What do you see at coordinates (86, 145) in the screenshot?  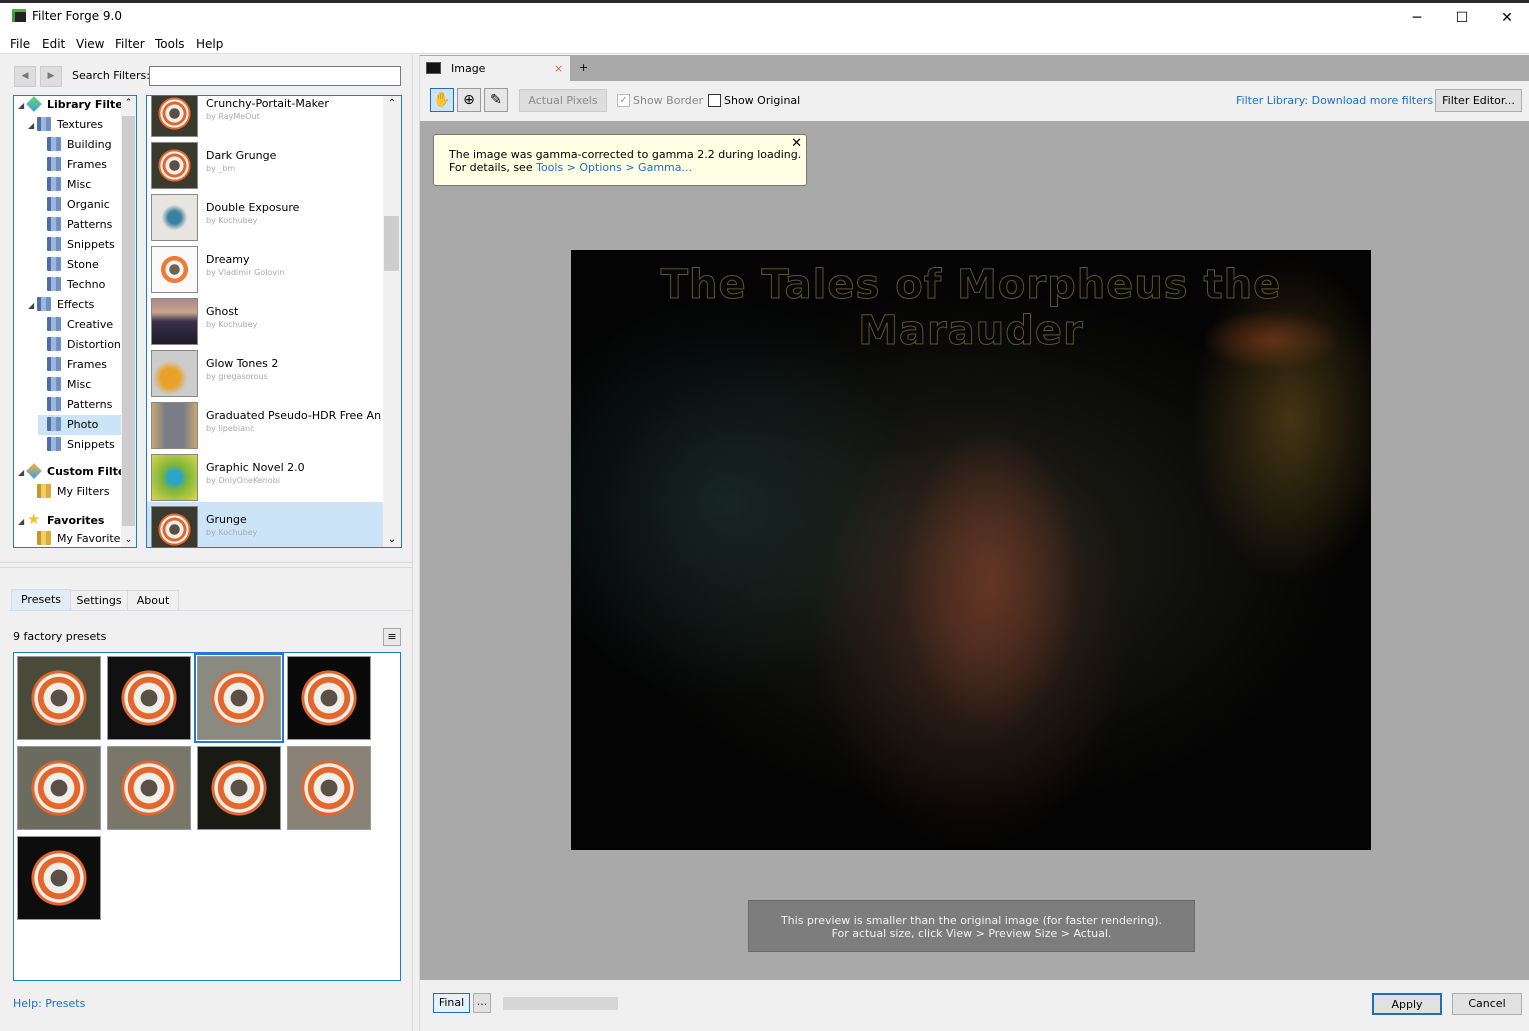 I see `tree-item: Building` at bounding box center [86, 145].